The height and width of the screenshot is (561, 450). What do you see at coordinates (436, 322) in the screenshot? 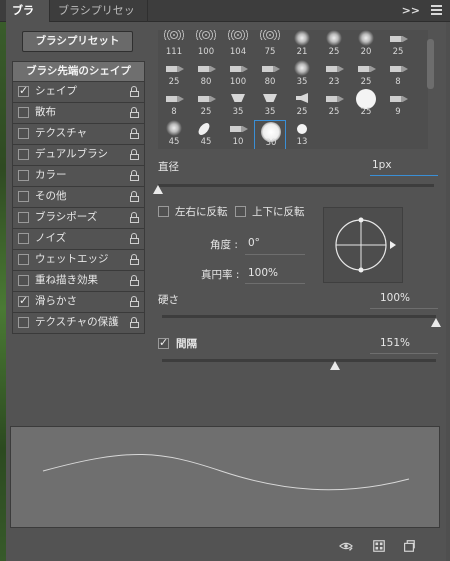
I see `hardness-slider-knob` at bounding box center [436, 322].